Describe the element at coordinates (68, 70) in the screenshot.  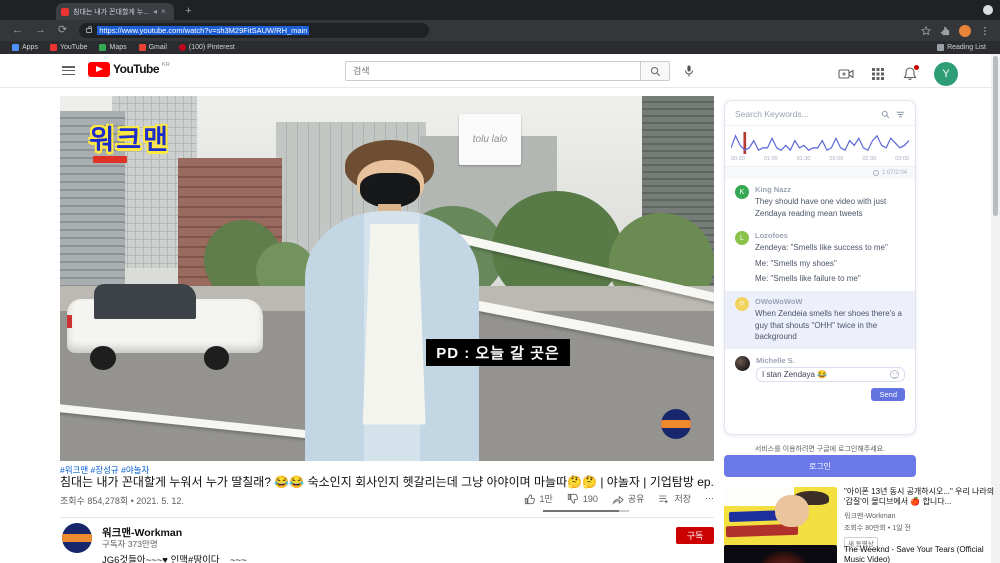
I see `hamburger-menu-icon` at that location.